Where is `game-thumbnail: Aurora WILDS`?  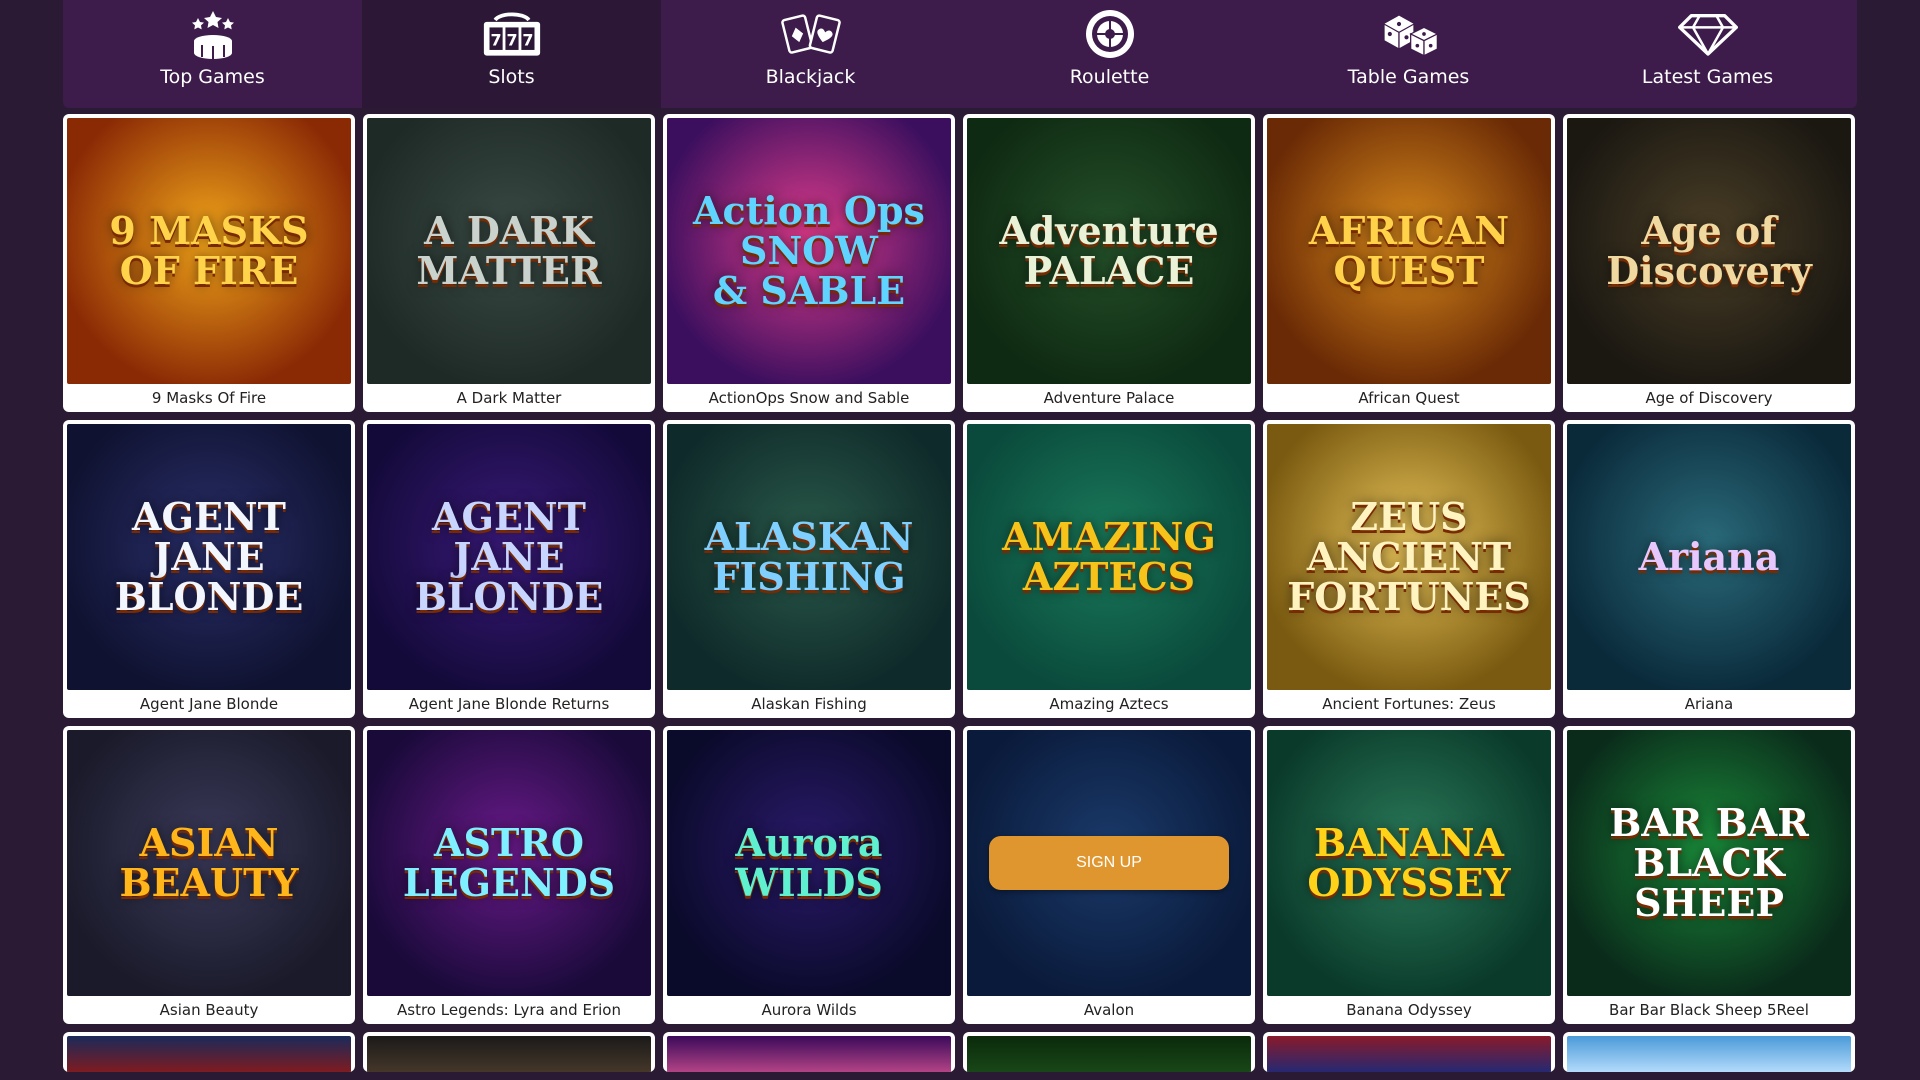
game-thumbnail: Aurora WILDS is located at coordinates (809, 863).